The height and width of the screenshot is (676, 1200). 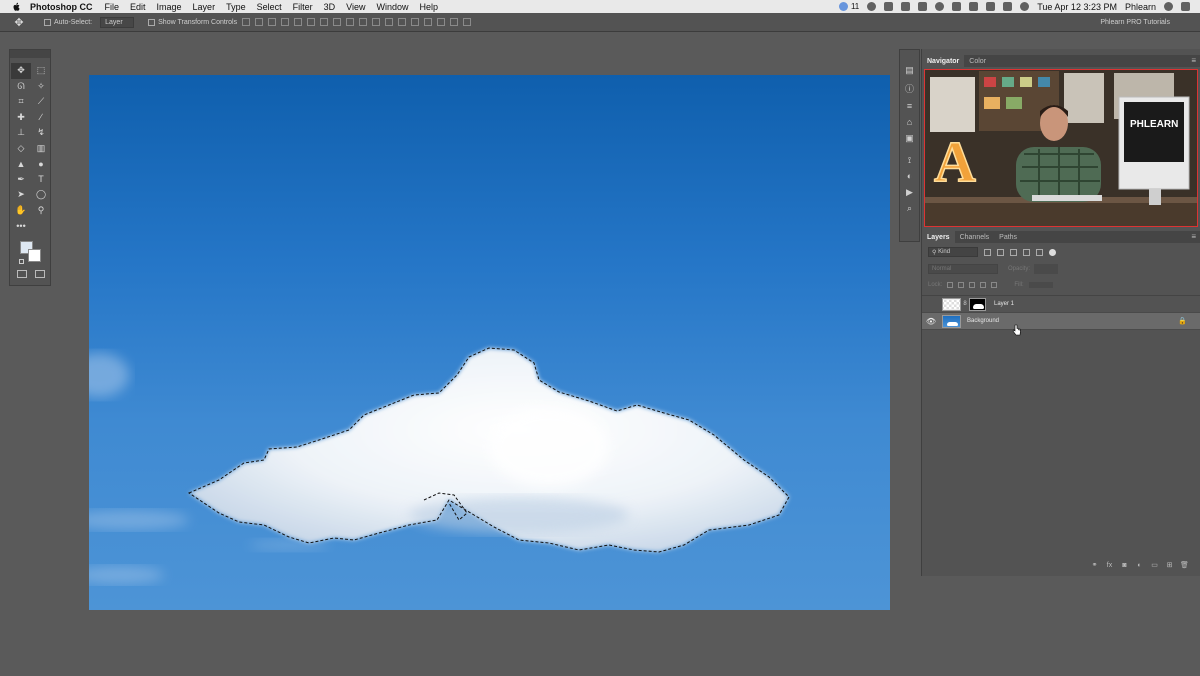 I want to click on tab-channels: Channels, so click(x=975, y=237).